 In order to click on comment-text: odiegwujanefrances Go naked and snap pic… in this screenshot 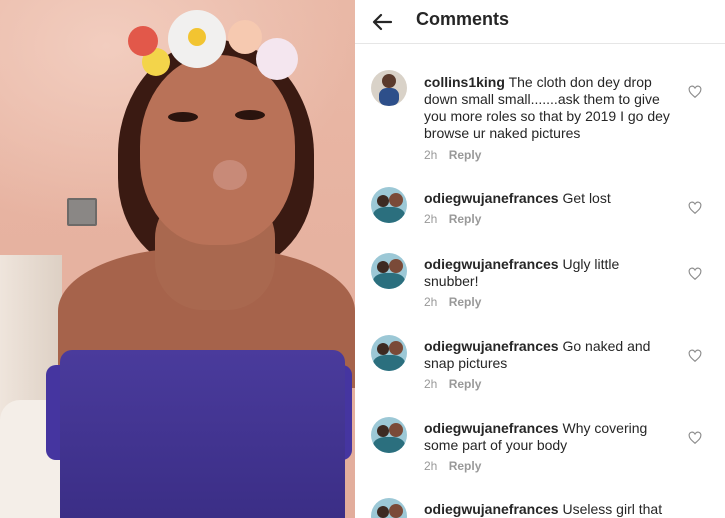, I will do `click(541, 355)`.